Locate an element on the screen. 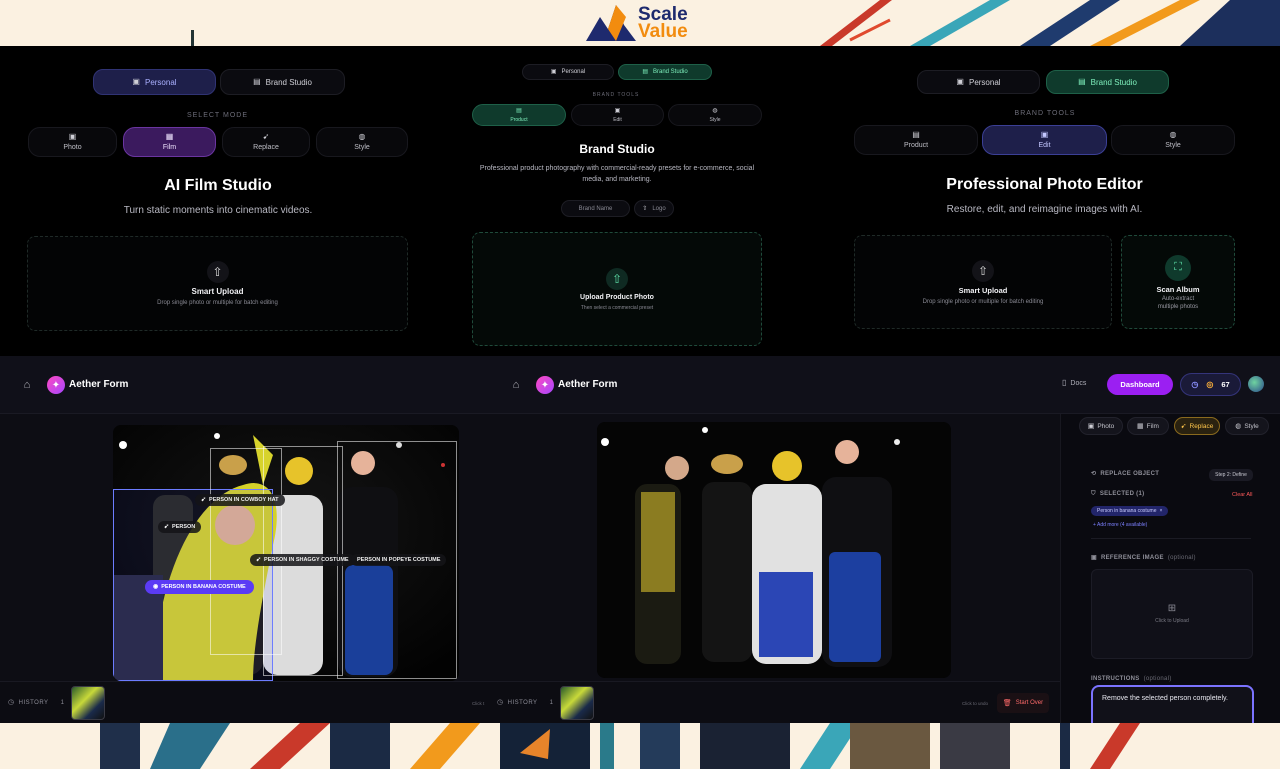 This screenshot has width=1280, height=769. close-icon: × is located at coordinates (1160, 511).